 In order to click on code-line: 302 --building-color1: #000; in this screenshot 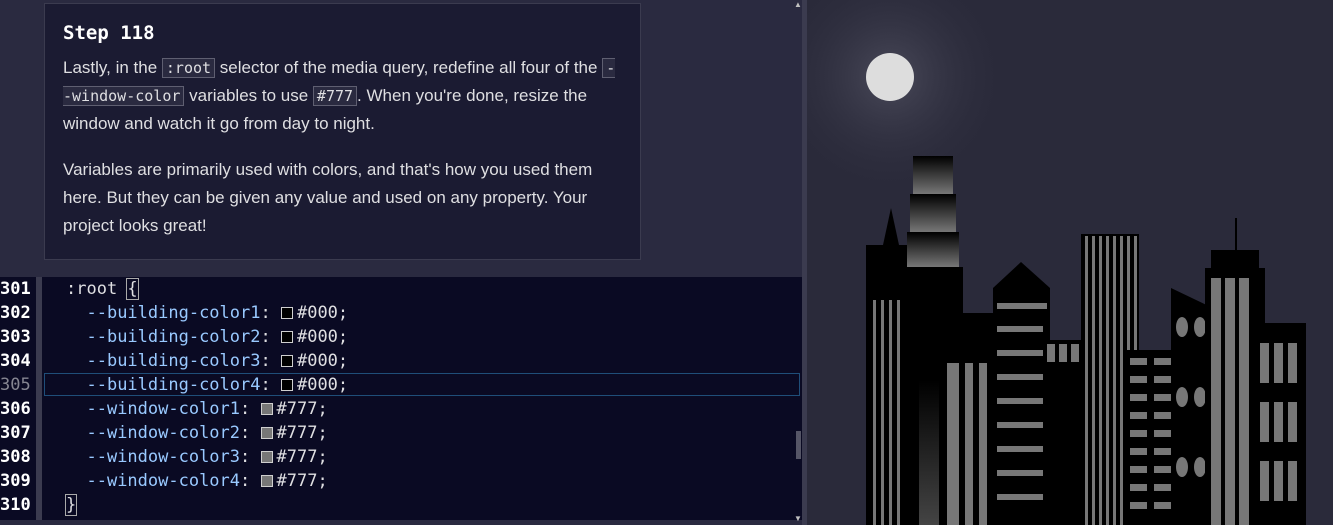, I will do `click(400, 313)`.